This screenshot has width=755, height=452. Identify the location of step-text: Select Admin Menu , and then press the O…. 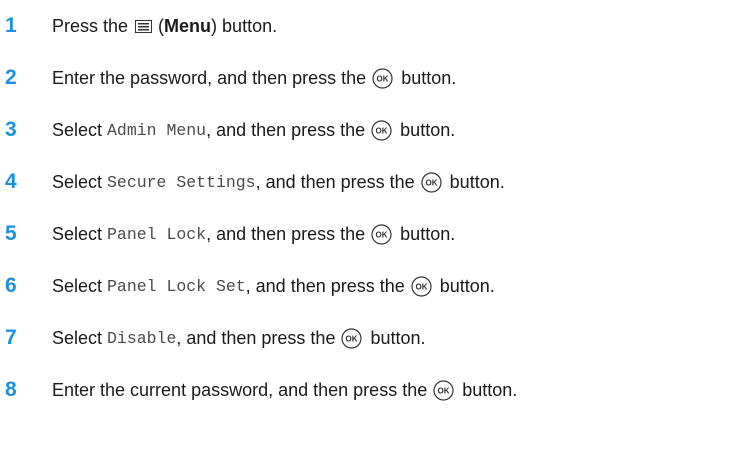
(253, 130).